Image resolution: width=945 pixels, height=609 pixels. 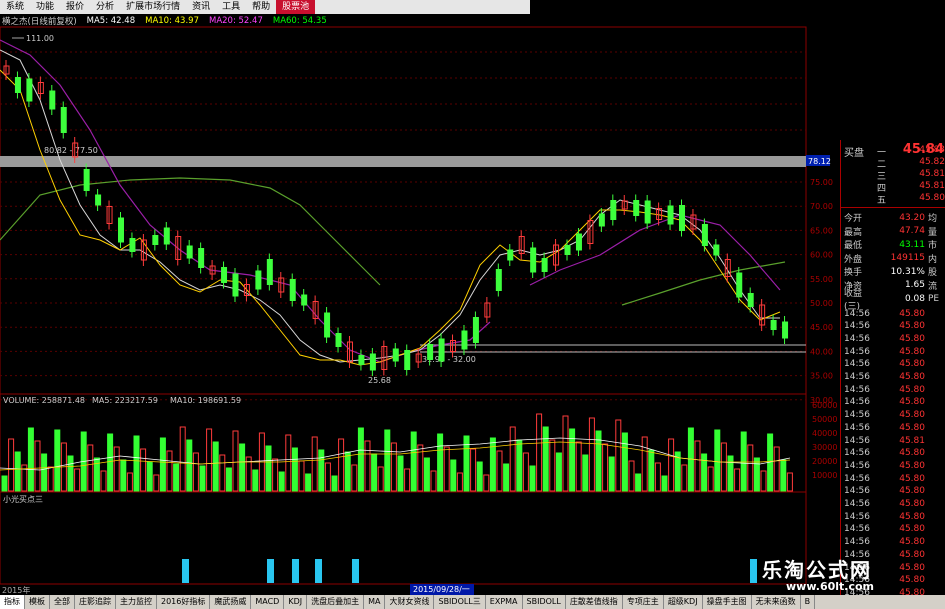 What do you see at coordinates (683, 602) in the screenshot?
I see `indicator-tab-17: 超级KDJ` at bounding box center [683, 602].